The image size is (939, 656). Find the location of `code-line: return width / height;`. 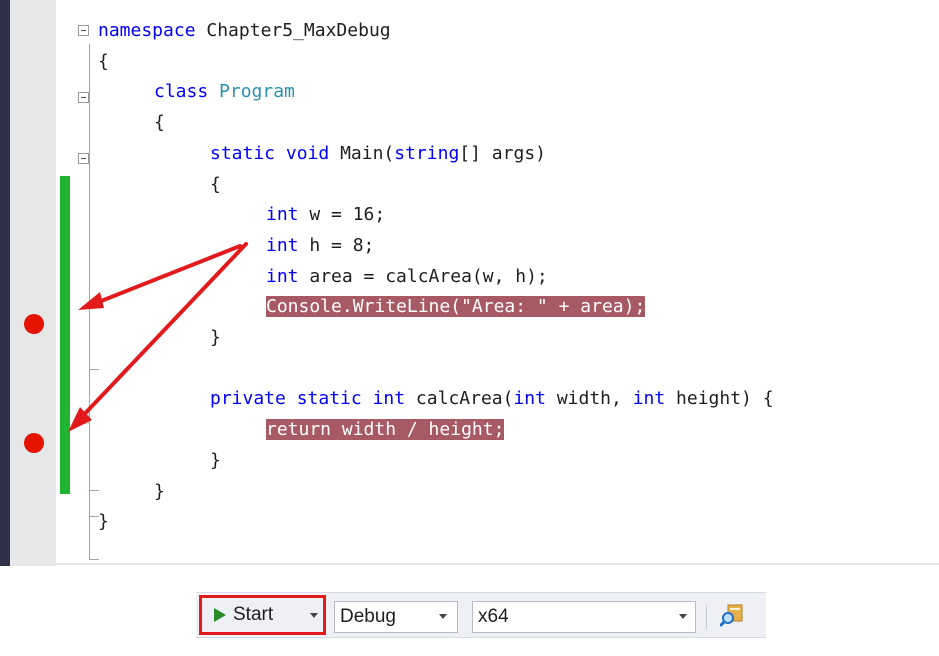

code-line: return width / height; is located at coordinates (385, 430).